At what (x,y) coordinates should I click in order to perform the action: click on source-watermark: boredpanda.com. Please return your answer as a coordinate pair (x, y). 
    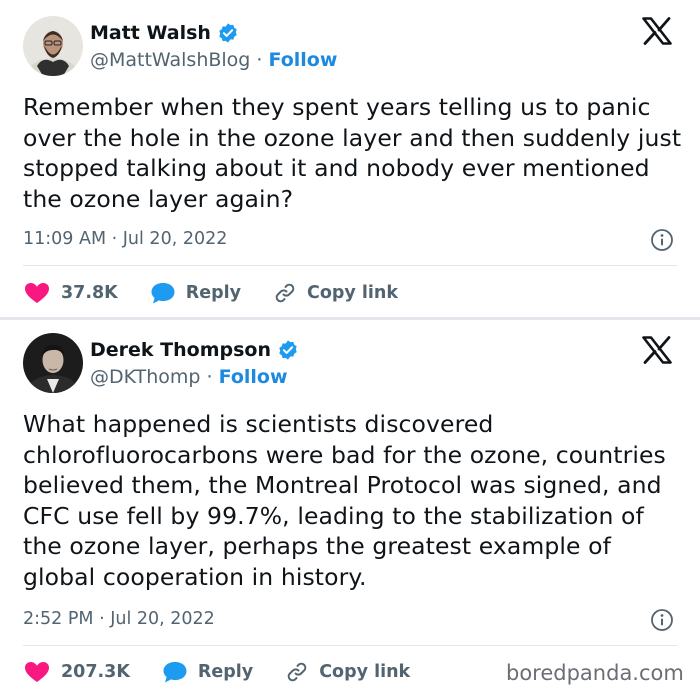
    Looking at the image, I should click on (595, 673).